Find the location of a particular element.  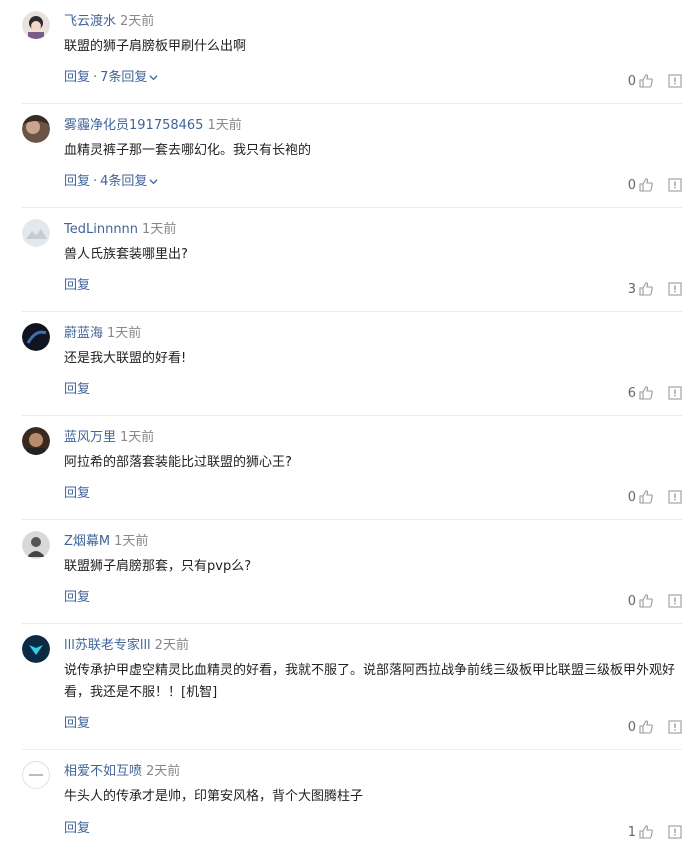

username: TedLinnnnn is located at coordinates (101, 229).